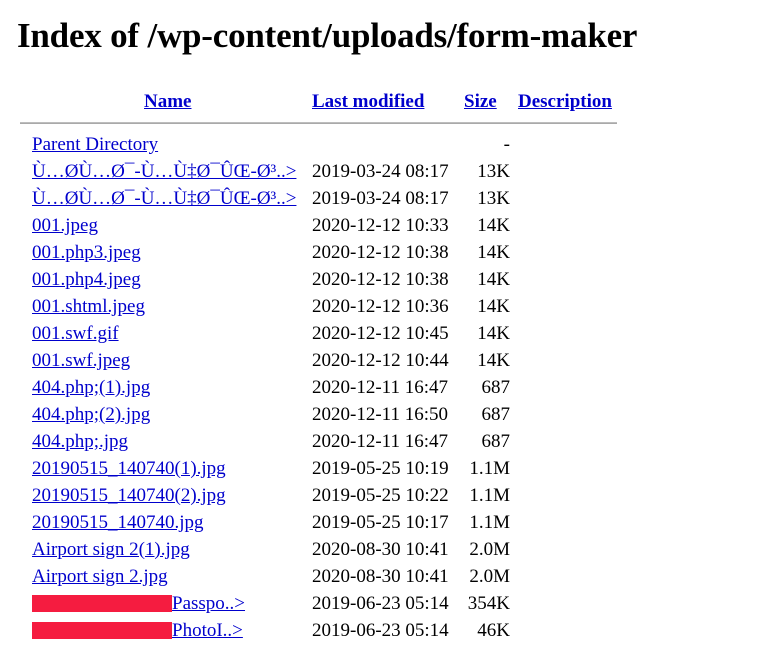  I want to click on table-row: PhotoI..> 2019-06-23 05:14 46K, so click(319, 630).